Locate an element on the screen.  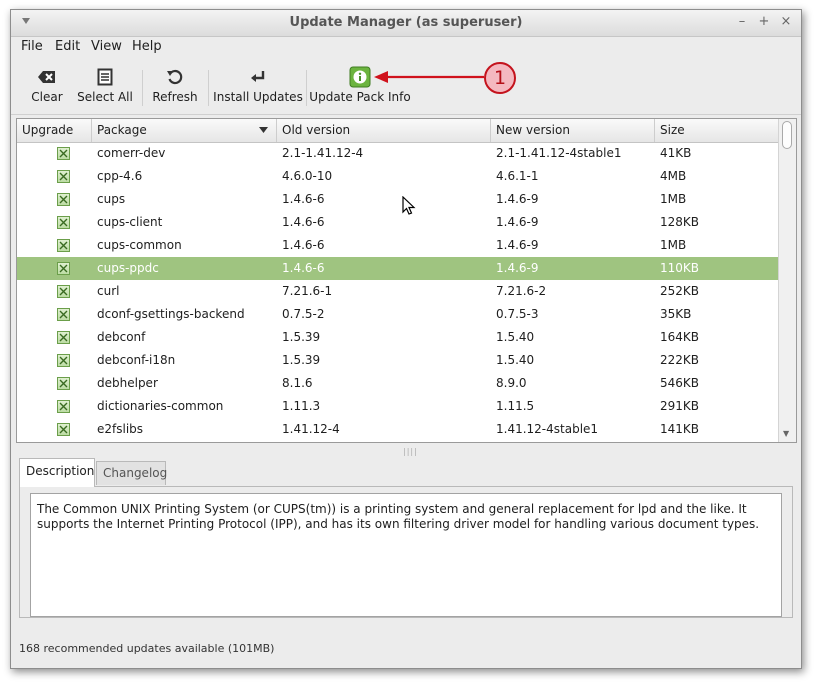
scroll-down-arrow-icon: ▼ is located at coordinates (786, 433).